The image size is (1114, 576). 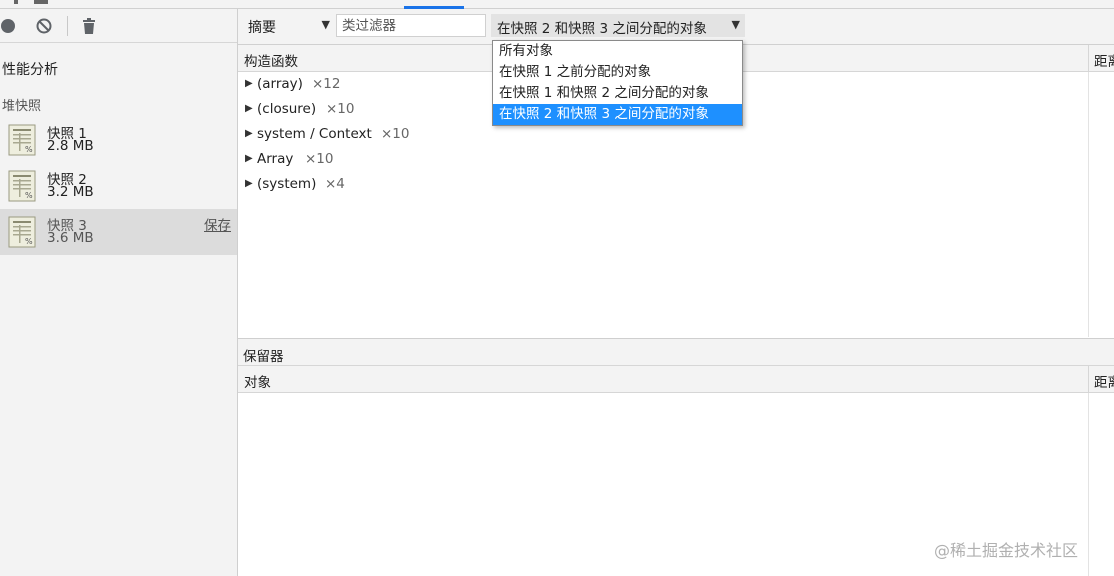 What do you see at coordinates (70, 238) in the screenshot?
I see `snapshot-size: 3.6 MB` at bounding box center [70, 238].